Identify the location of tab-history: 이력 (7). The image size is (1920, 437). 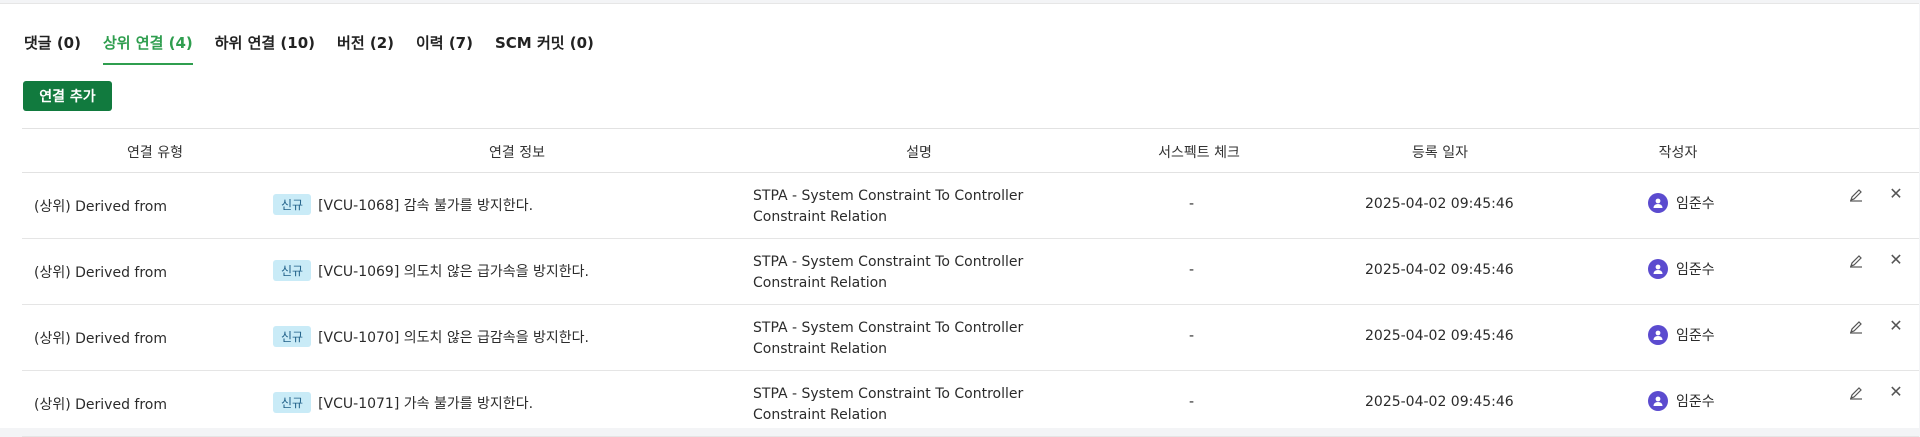
(444, 46).